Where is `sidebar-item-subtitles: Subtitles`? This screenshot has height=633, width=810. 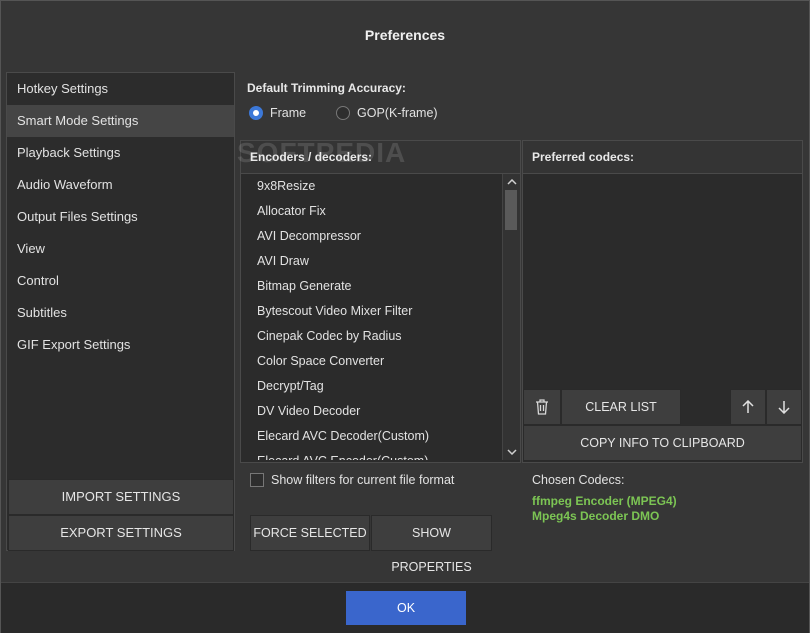 sidebar-item-subtitles: Subtitles is located at coordinates (120, 313).